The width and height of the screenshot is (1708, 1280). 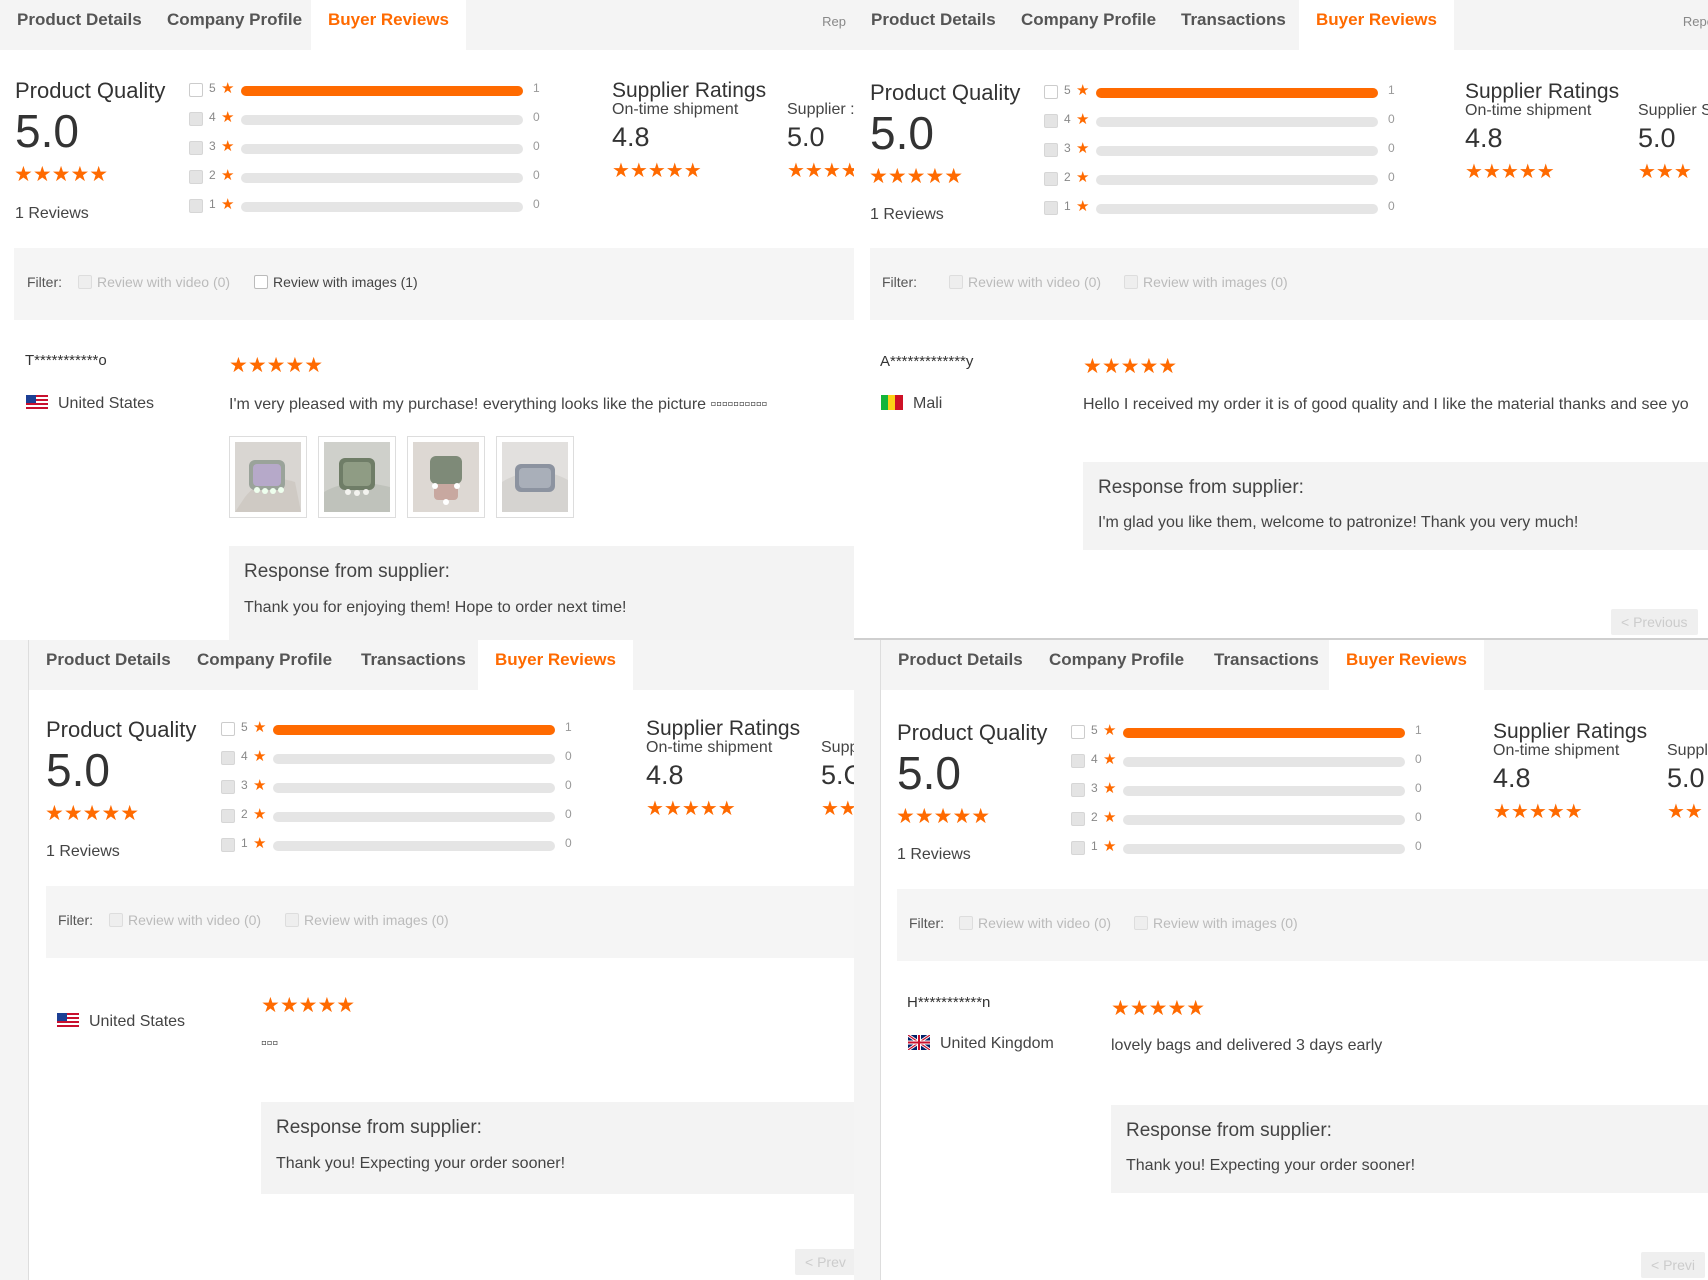 I want to click on supplier-service-stars: ★★★, so click(x=1665, y=172).